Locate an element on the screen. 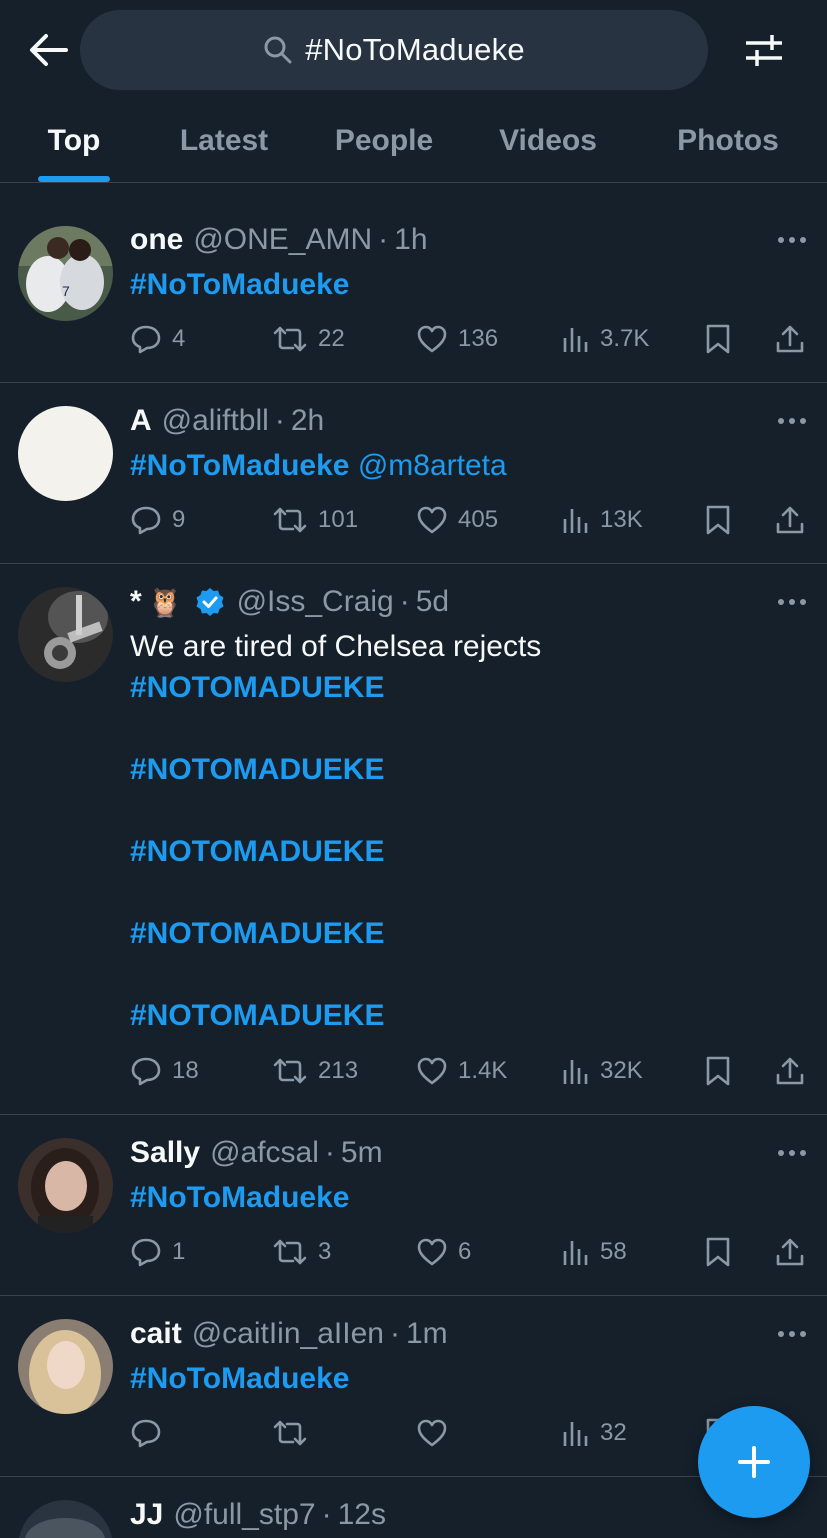 This screenshot has height=1538, width=827. author-handle: @aliftbll is located at coordinates (215, 421).